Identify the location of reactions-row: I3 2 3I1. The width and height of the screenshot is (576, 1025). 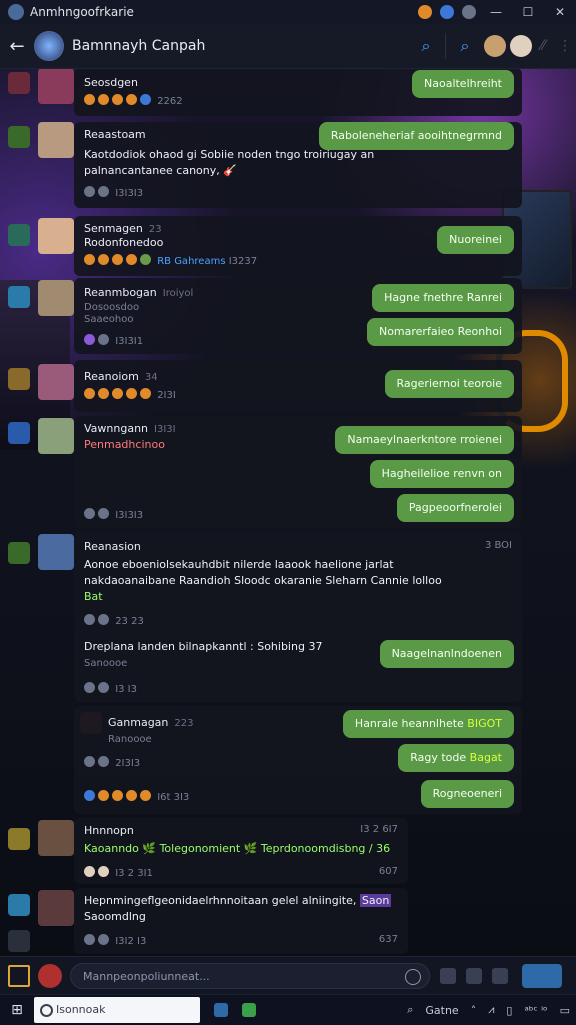
(118, 872).